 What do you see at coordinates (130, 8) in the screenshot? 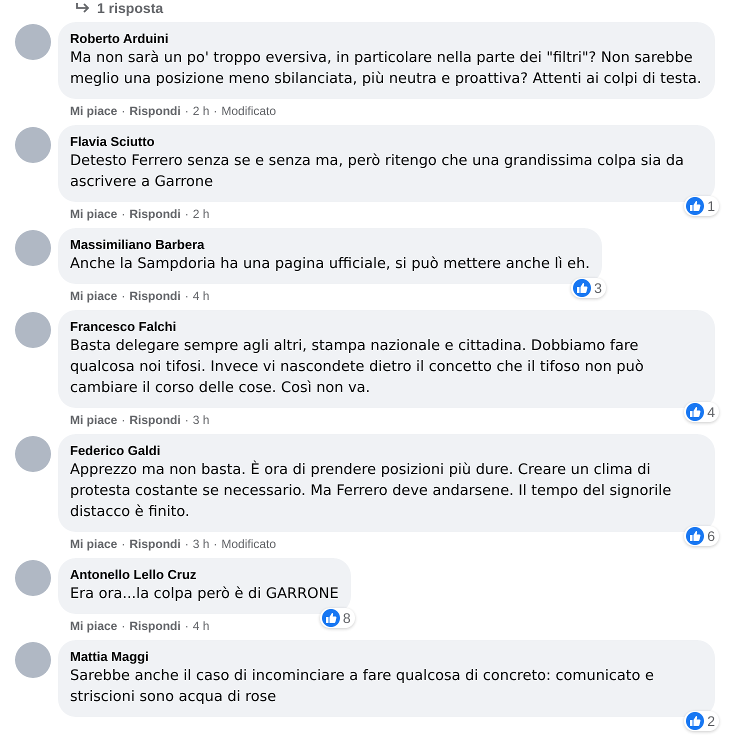
I see `replies-link: 1 risposta` at bounding box center [130, 8].